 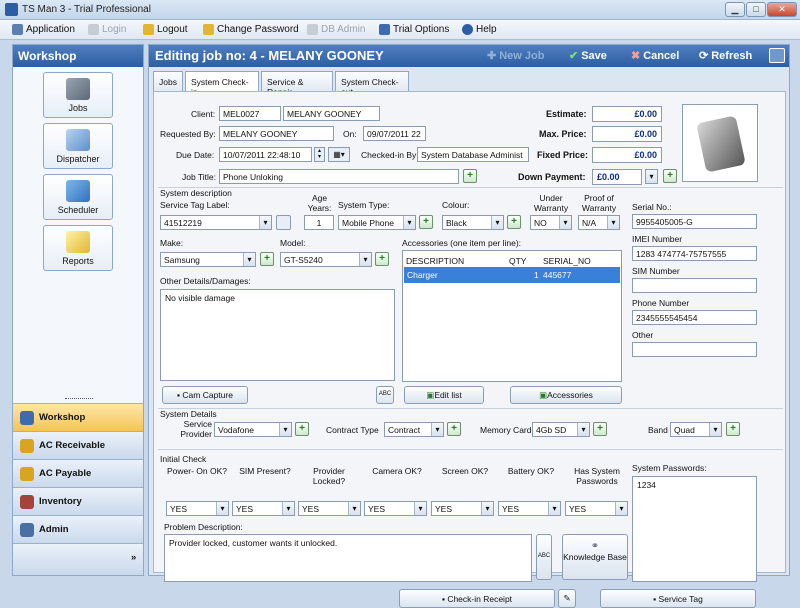 I want to click on imei-field: 1283 474774-75757555, so click(x=694, y=253).